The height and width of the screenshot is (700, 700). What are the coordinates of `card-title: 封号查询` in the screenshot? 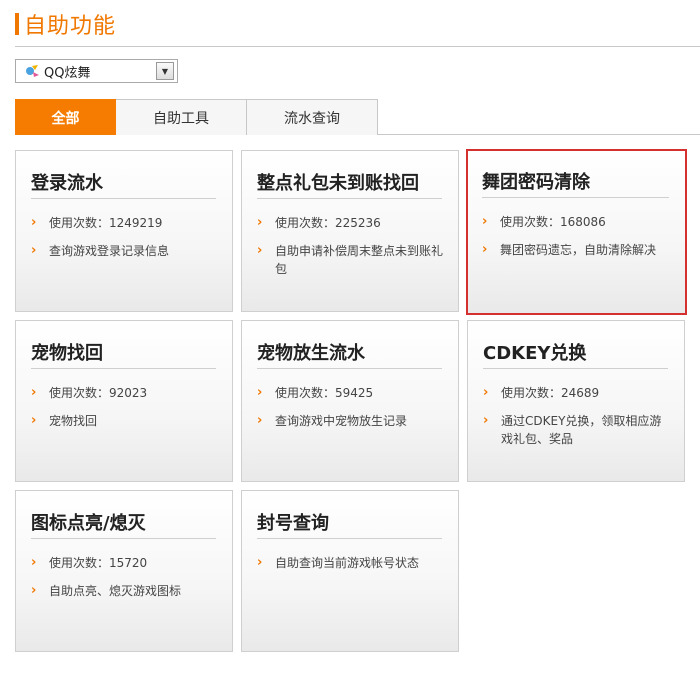 It's located at (293, 523).